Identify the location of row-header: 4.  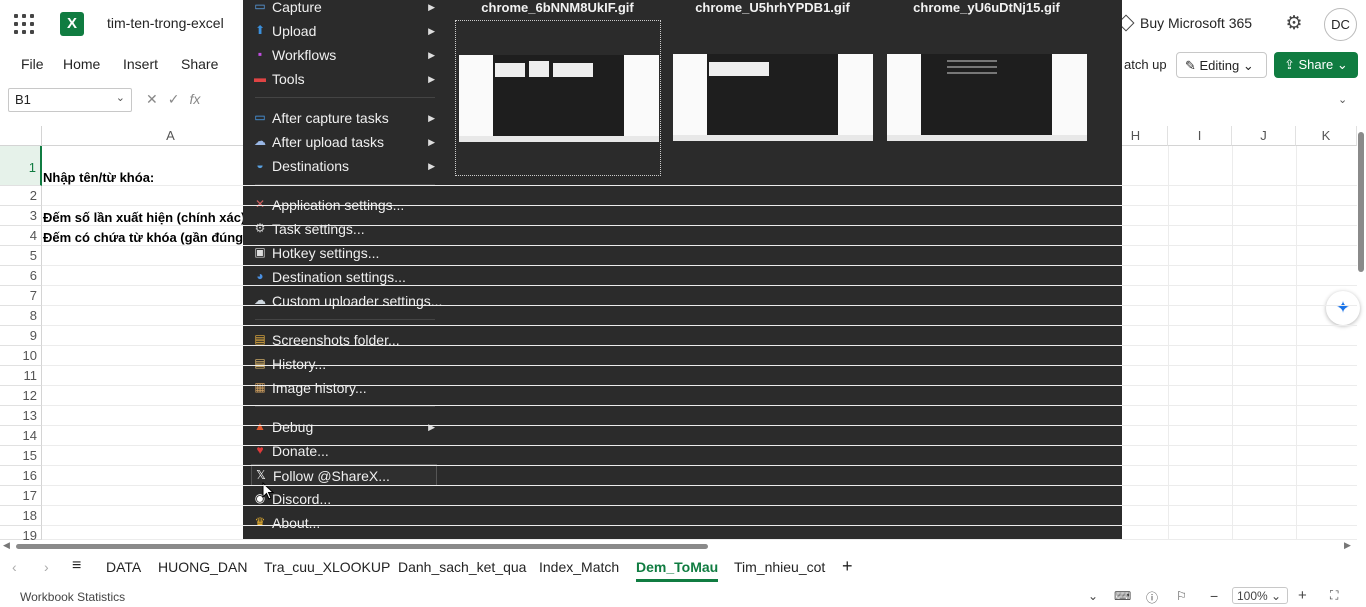
(21, 236).